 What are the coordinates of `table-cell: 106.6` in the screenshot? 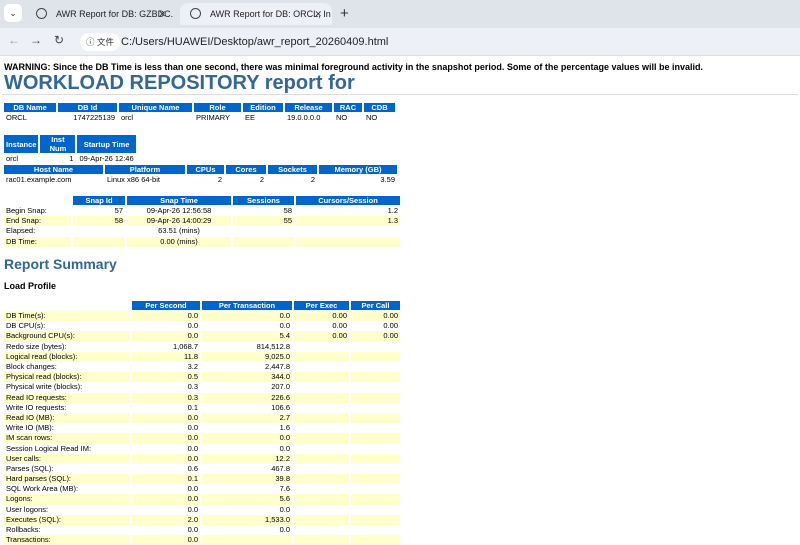 It's located at (280, 407).